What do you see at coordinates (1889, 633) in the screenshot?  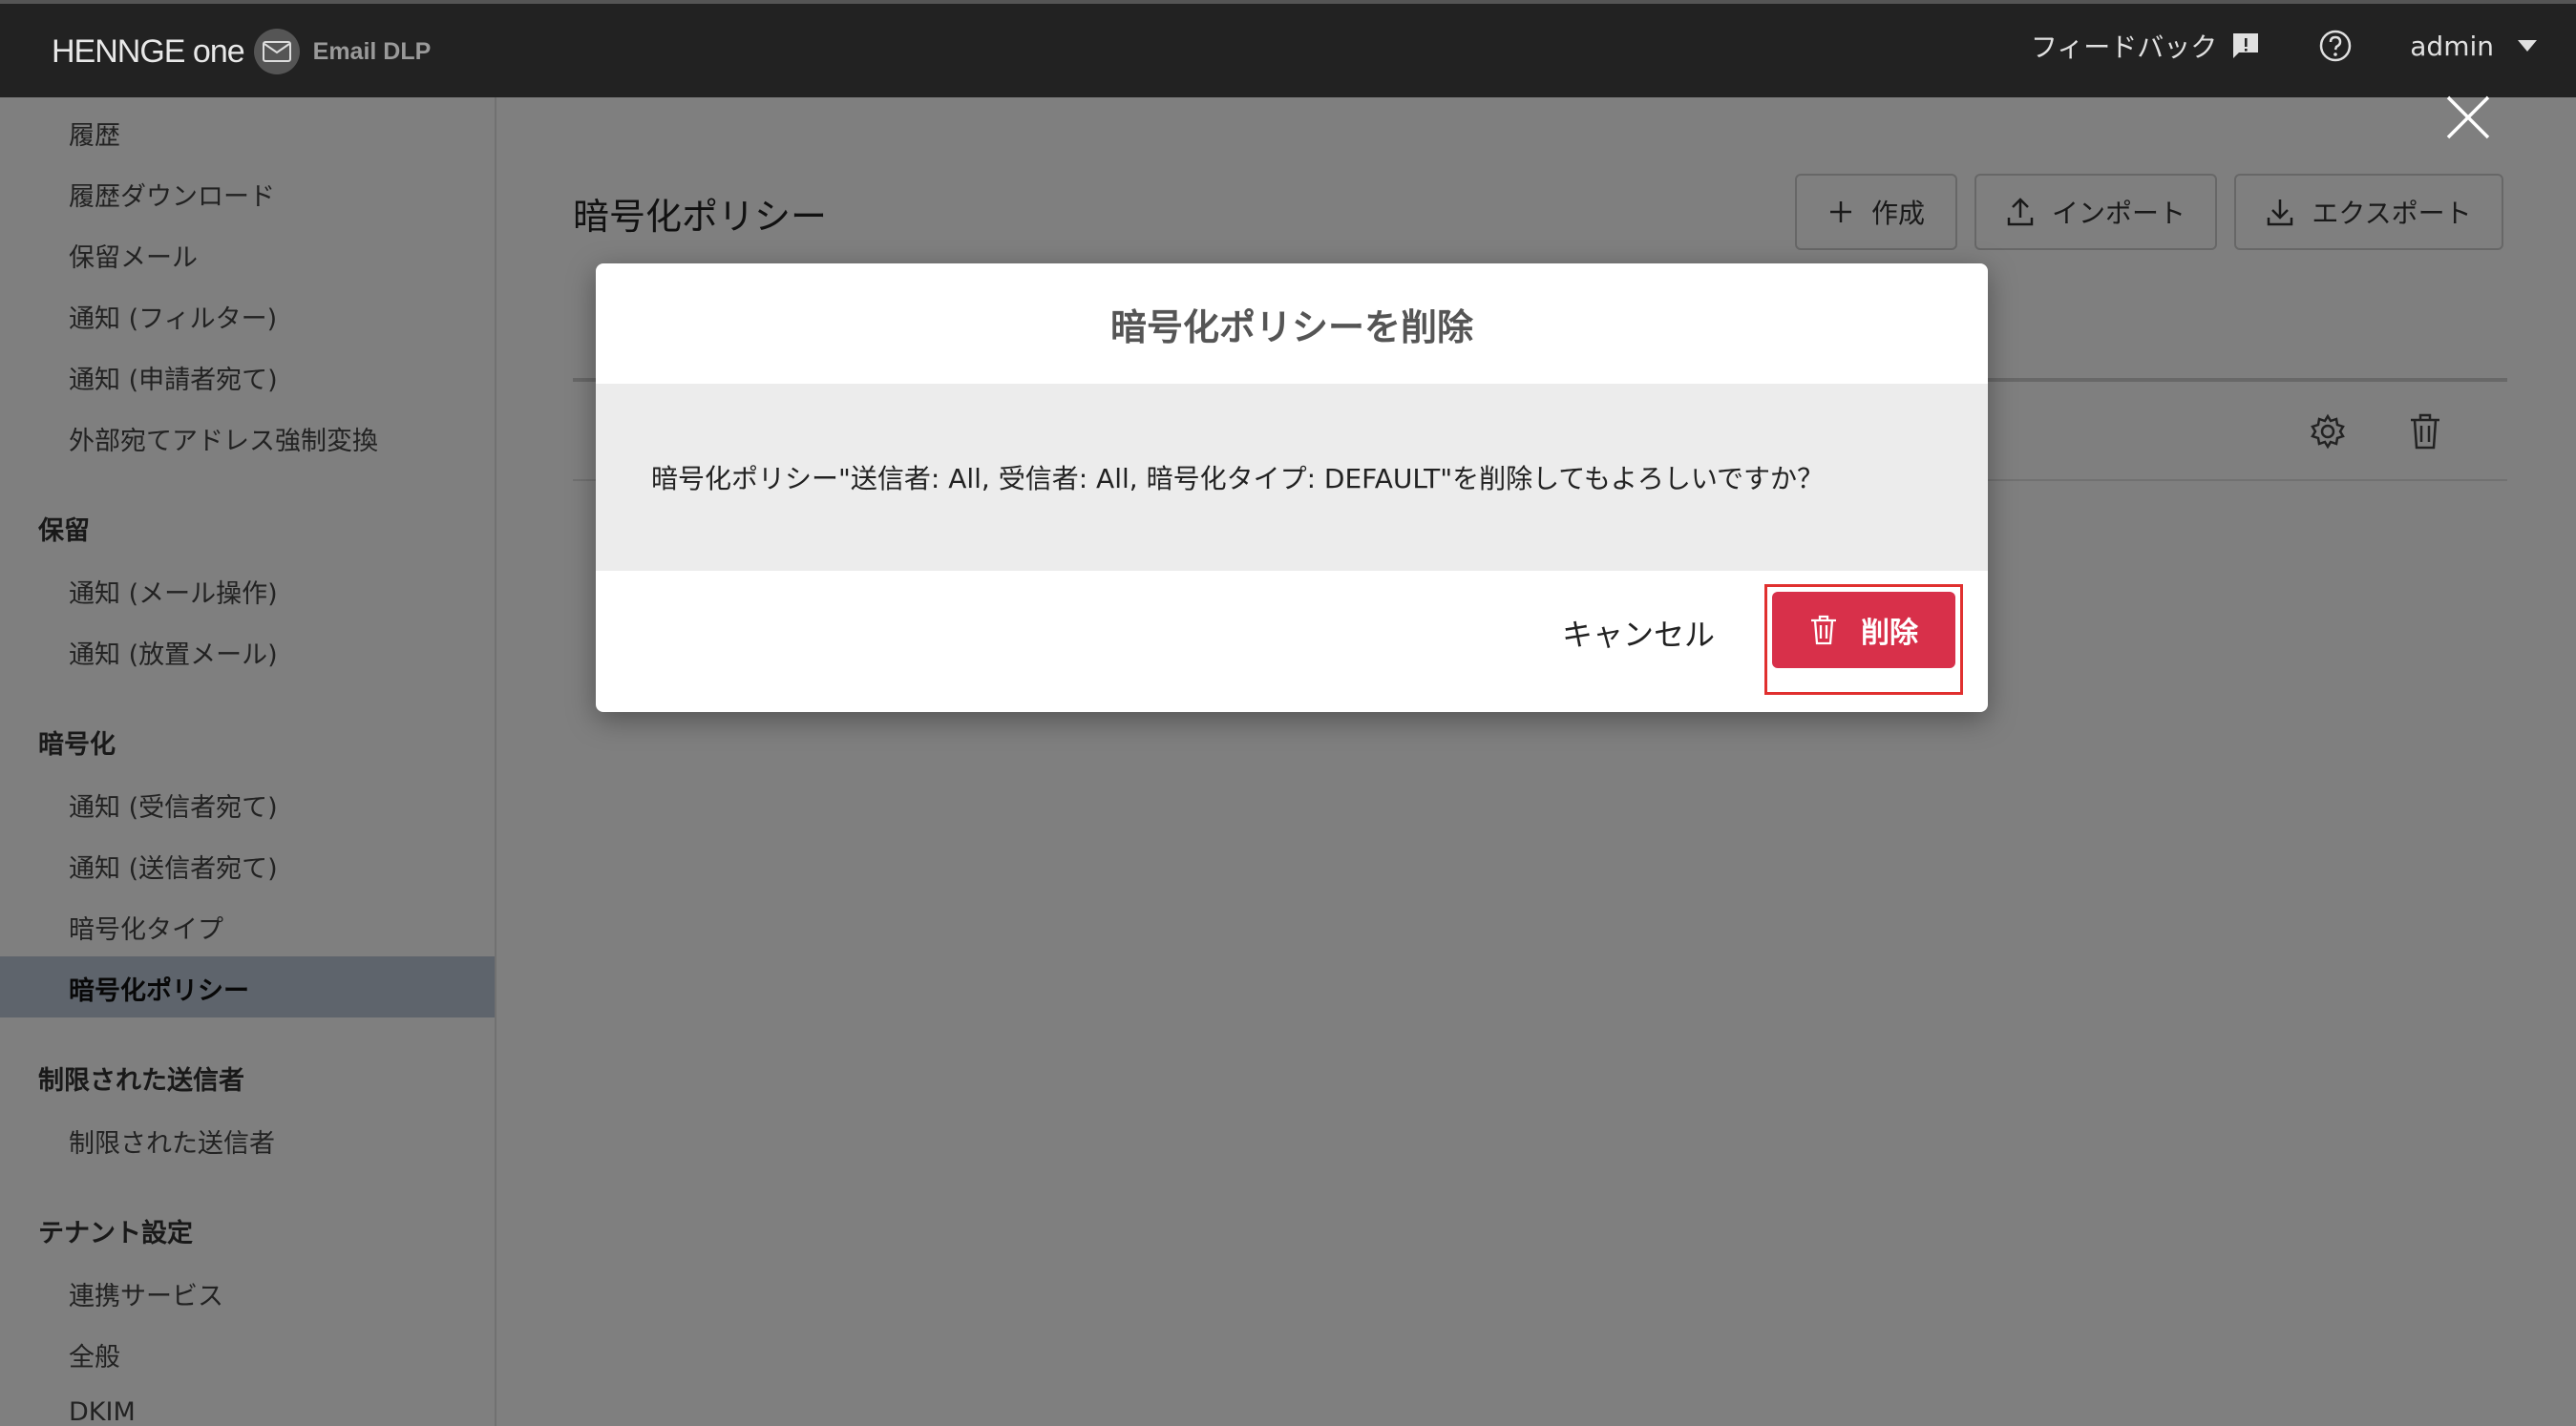 I see `delete-label: 削除` at bounding box center [1889, 633].